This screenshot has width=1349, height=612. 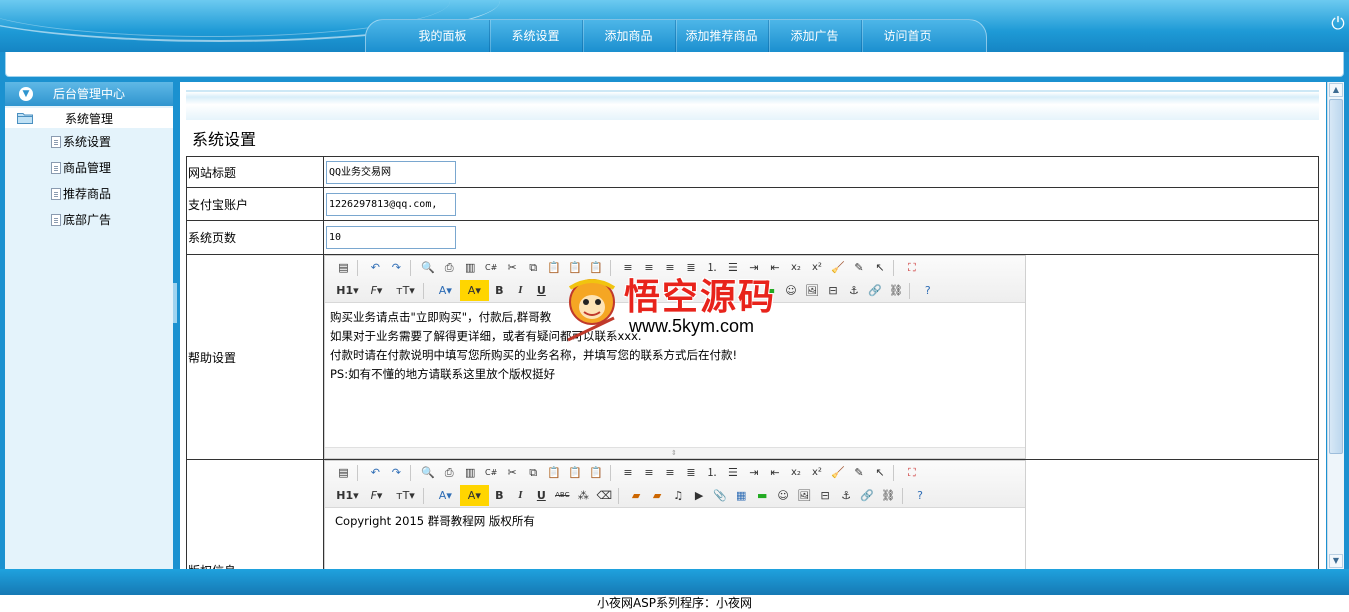 What do you see at coordinates (774, 472) in the screenshot?
I see `outdent-icon: ⇤` at bounding box center [774, 472].